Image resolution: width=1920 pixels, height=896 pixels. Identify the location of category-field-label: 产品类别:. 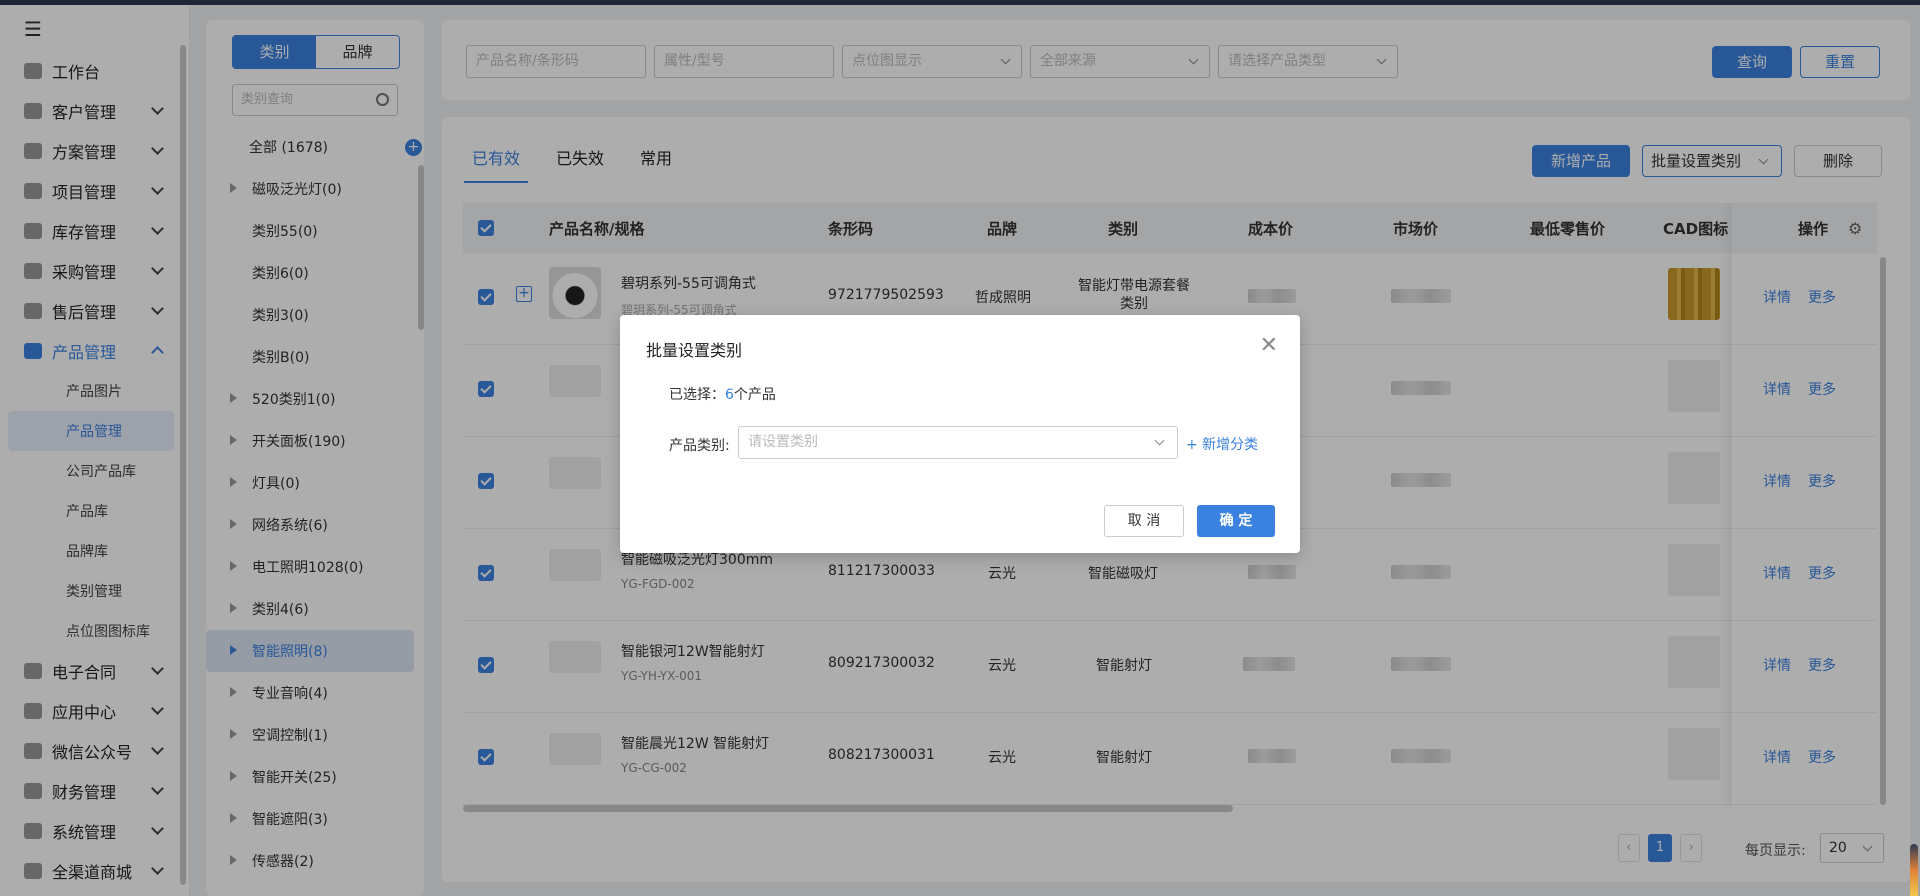
(699, 446).